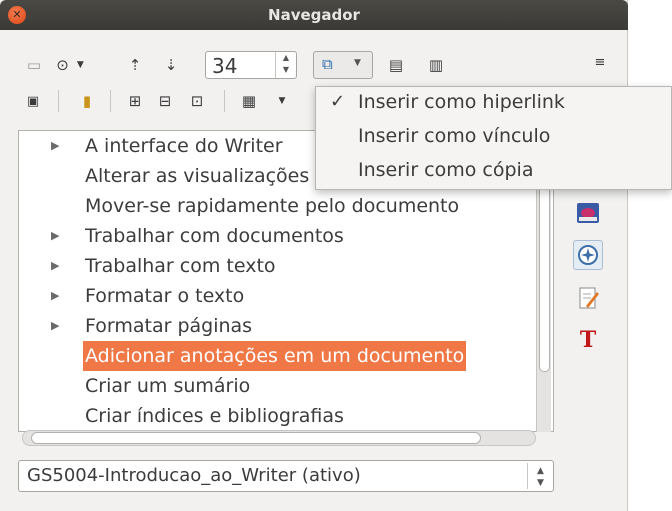 This screenshot has height=511, width=672. I want to click on tree-row: ▶ Trabalhar com texto, so click(279, 266).